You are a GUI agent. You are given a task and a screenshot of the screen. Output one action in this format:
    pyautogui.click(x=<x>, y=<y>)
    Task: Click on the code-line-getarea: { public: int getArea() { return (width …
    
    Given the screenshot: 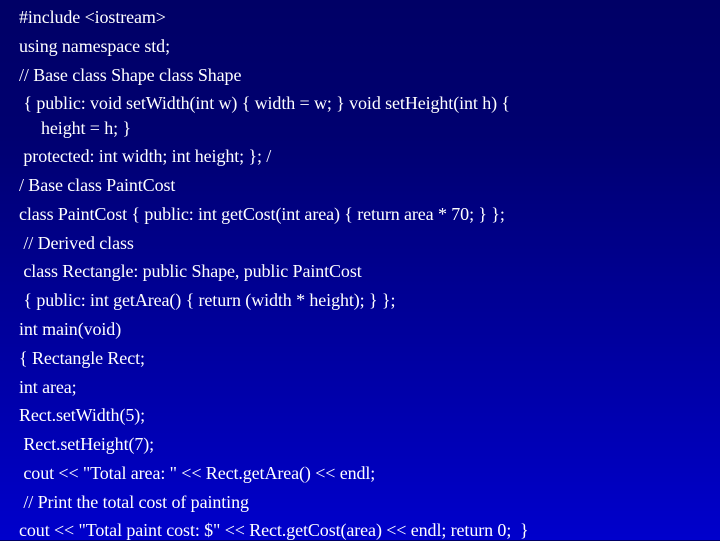 What is the action you would take?
    pyautogui.click(x=207, y=300)
    